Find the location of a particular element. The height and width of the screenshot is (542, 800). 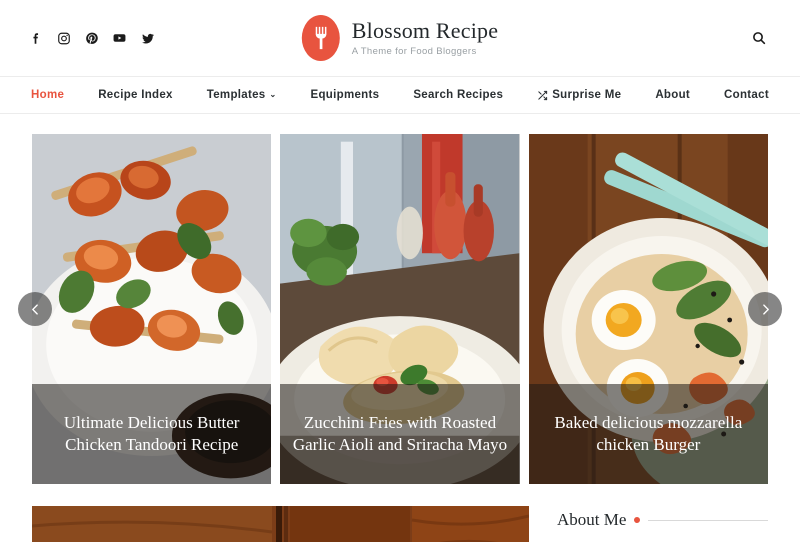

youtube-icon is located at coordinates (119, 38).